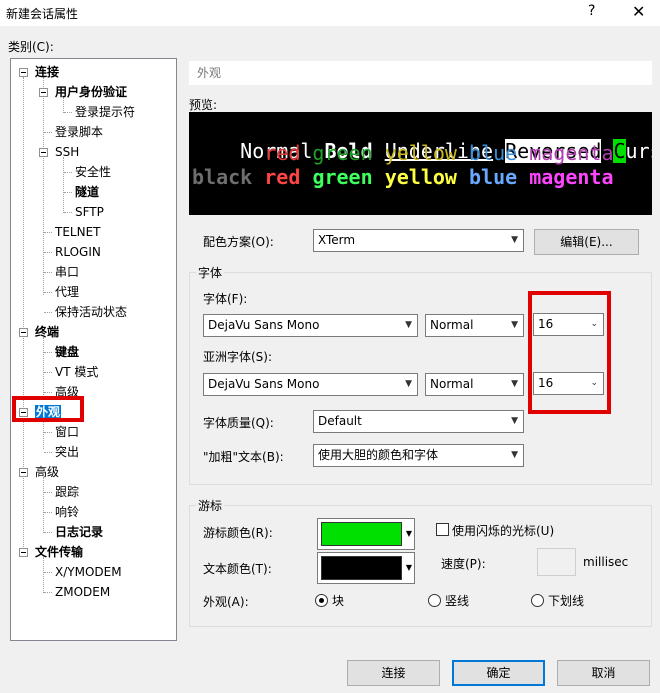  Describe the element at coordinates (237, 569) in the screenshot. I see `text-color-label: 文本颜色(T):` at that location.